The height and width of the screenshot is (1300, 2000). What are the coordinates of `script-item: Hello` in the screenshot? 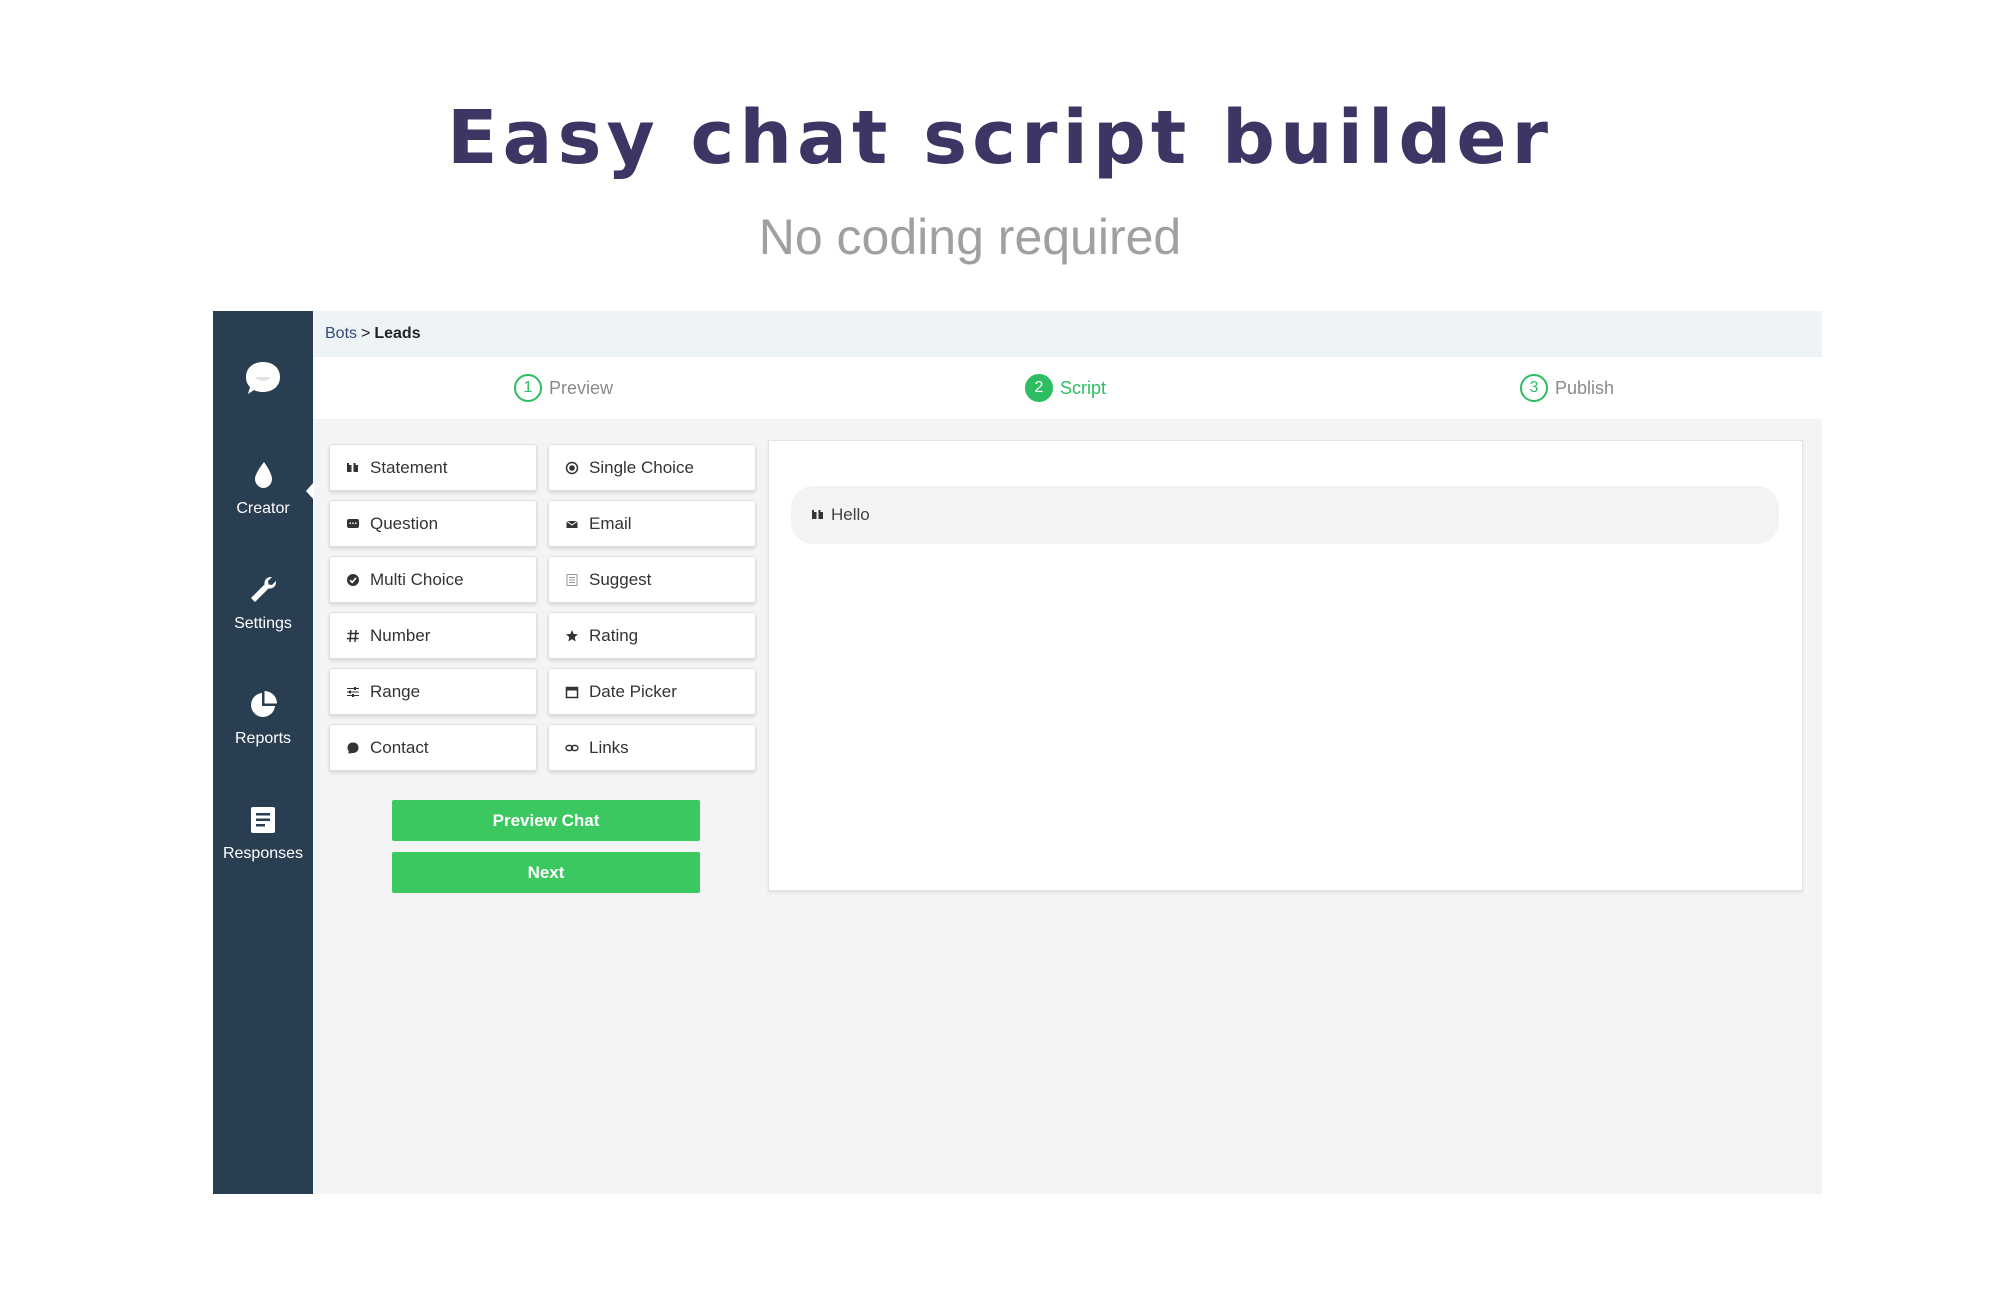 It's located at (1285, 515).